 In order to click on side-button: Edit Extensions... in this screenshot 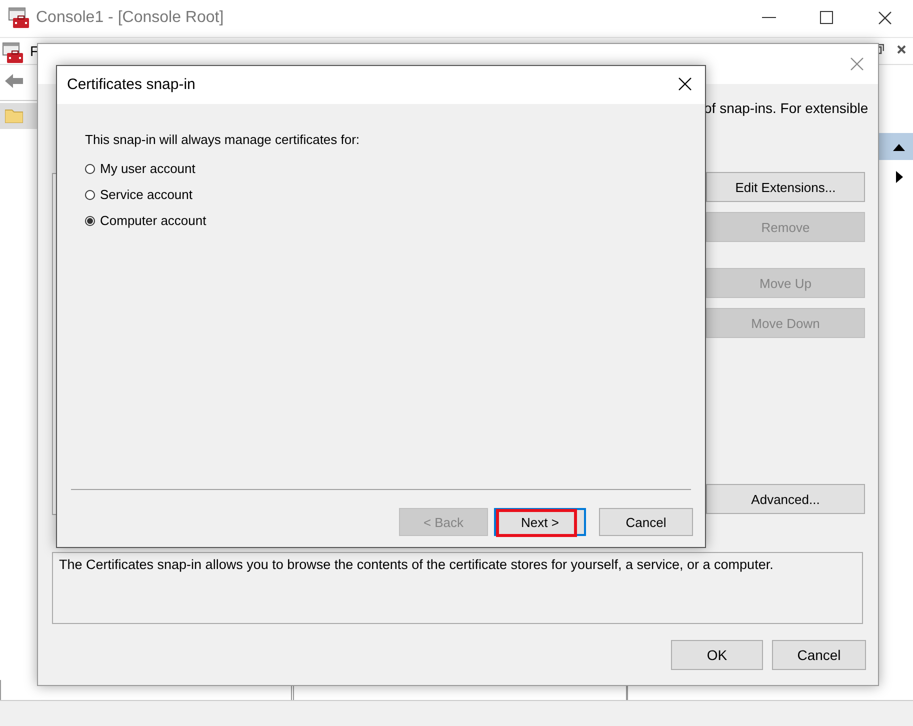, I will do `click(785, 187)`.